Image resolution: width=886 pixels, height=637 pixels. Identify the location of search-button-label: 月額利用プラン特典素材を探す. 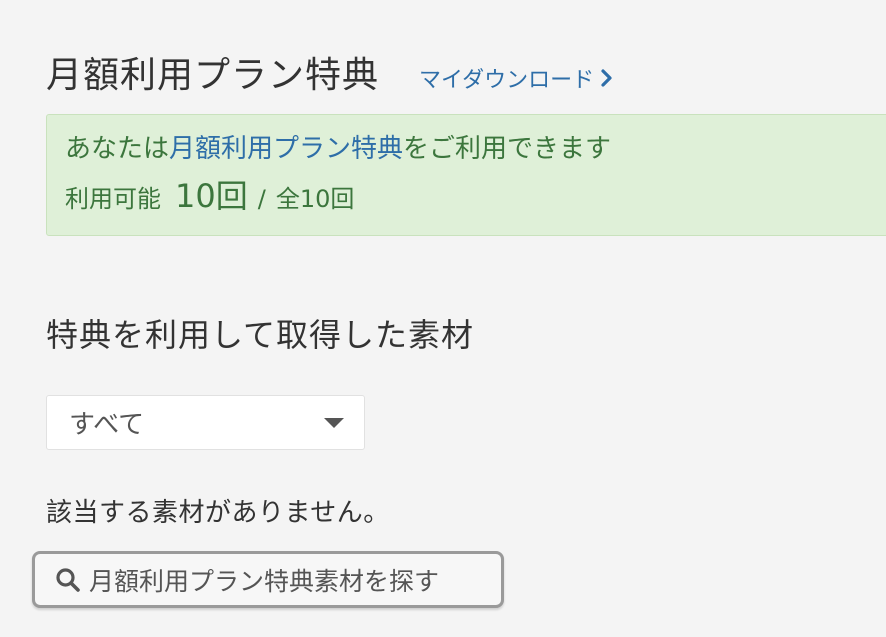
(264, 581).